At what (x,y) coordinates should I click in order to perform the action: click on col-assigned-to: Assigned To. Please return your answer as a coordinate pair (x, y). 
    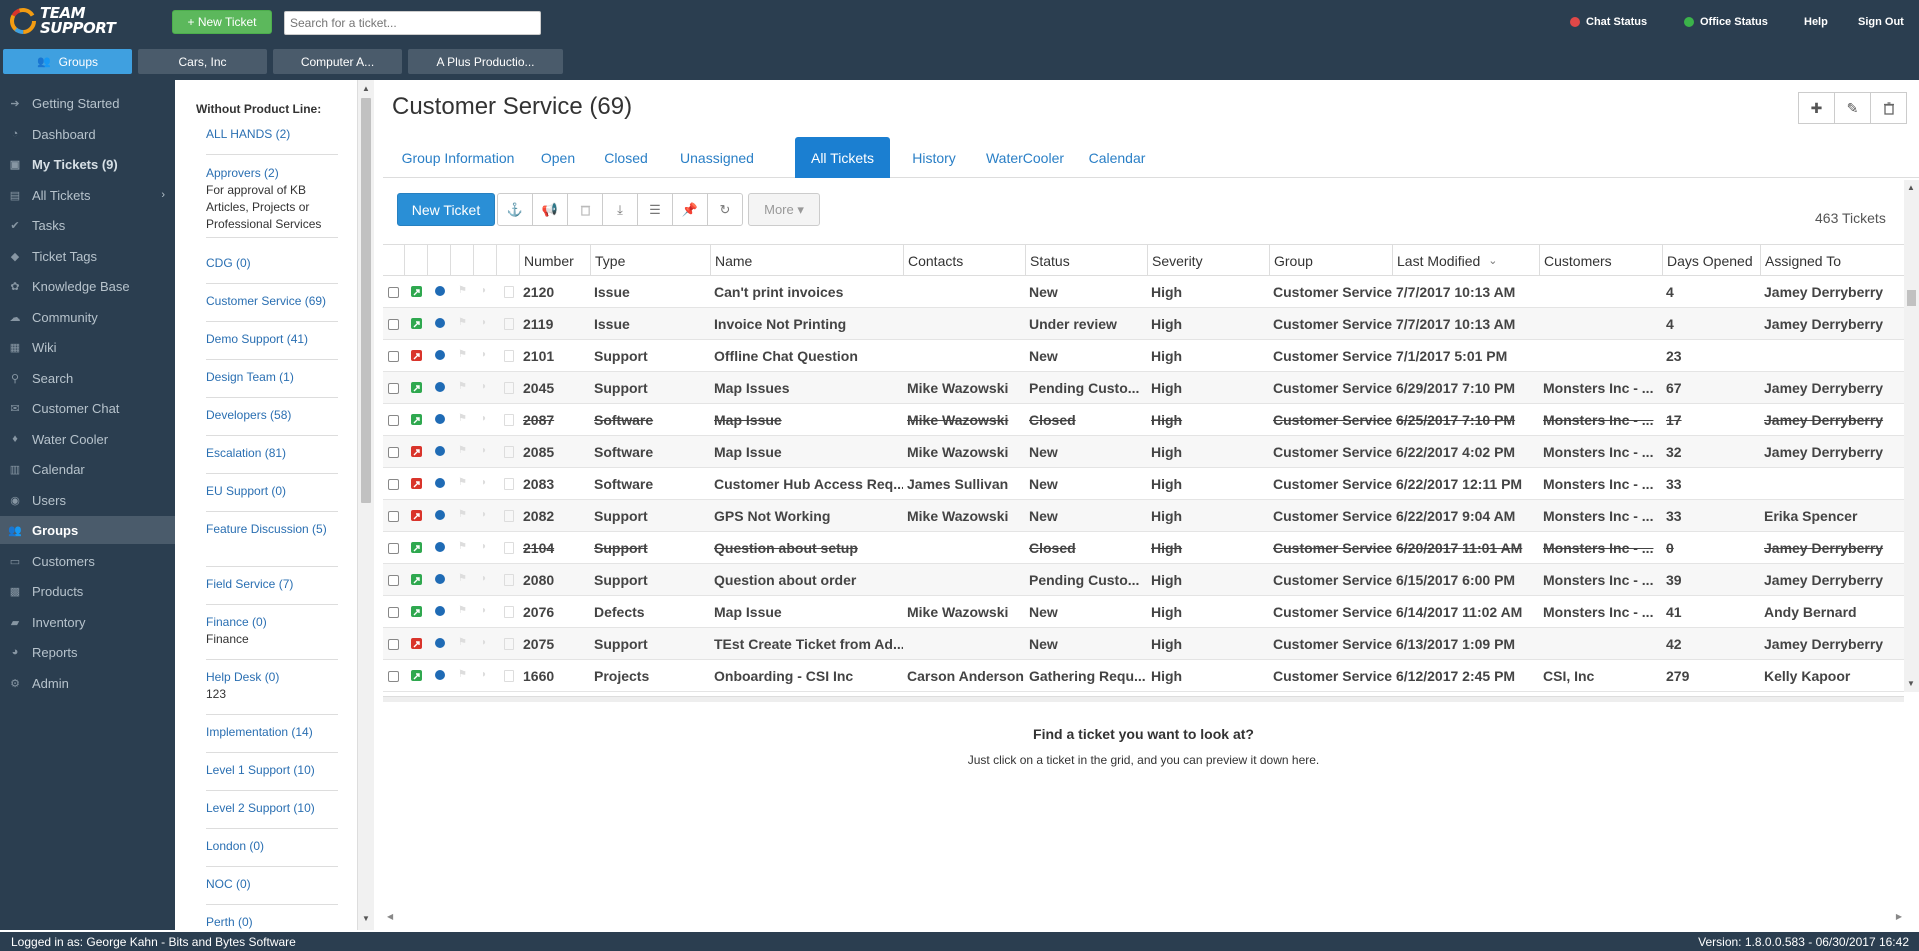
    Looking at the image, I should click on (1832, 260).